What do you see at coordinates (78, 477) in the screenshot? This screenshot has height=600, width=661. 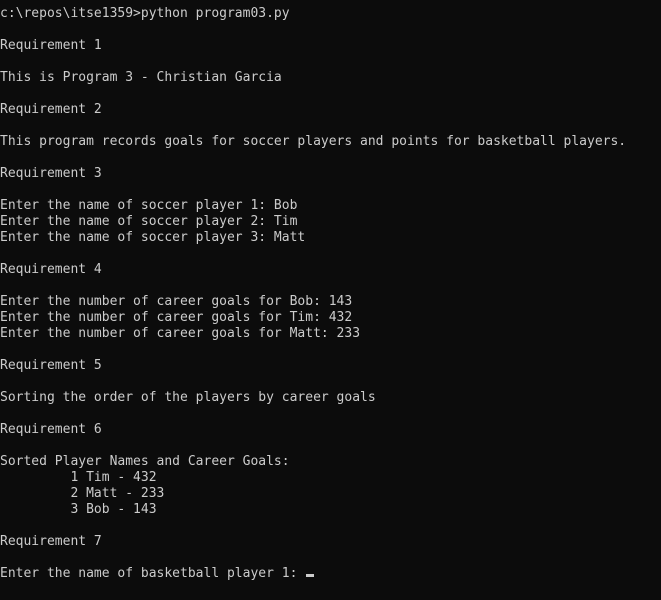 I see `console-line-sorted-1: 1 Tim - 432` at bounding box center [78, 477].